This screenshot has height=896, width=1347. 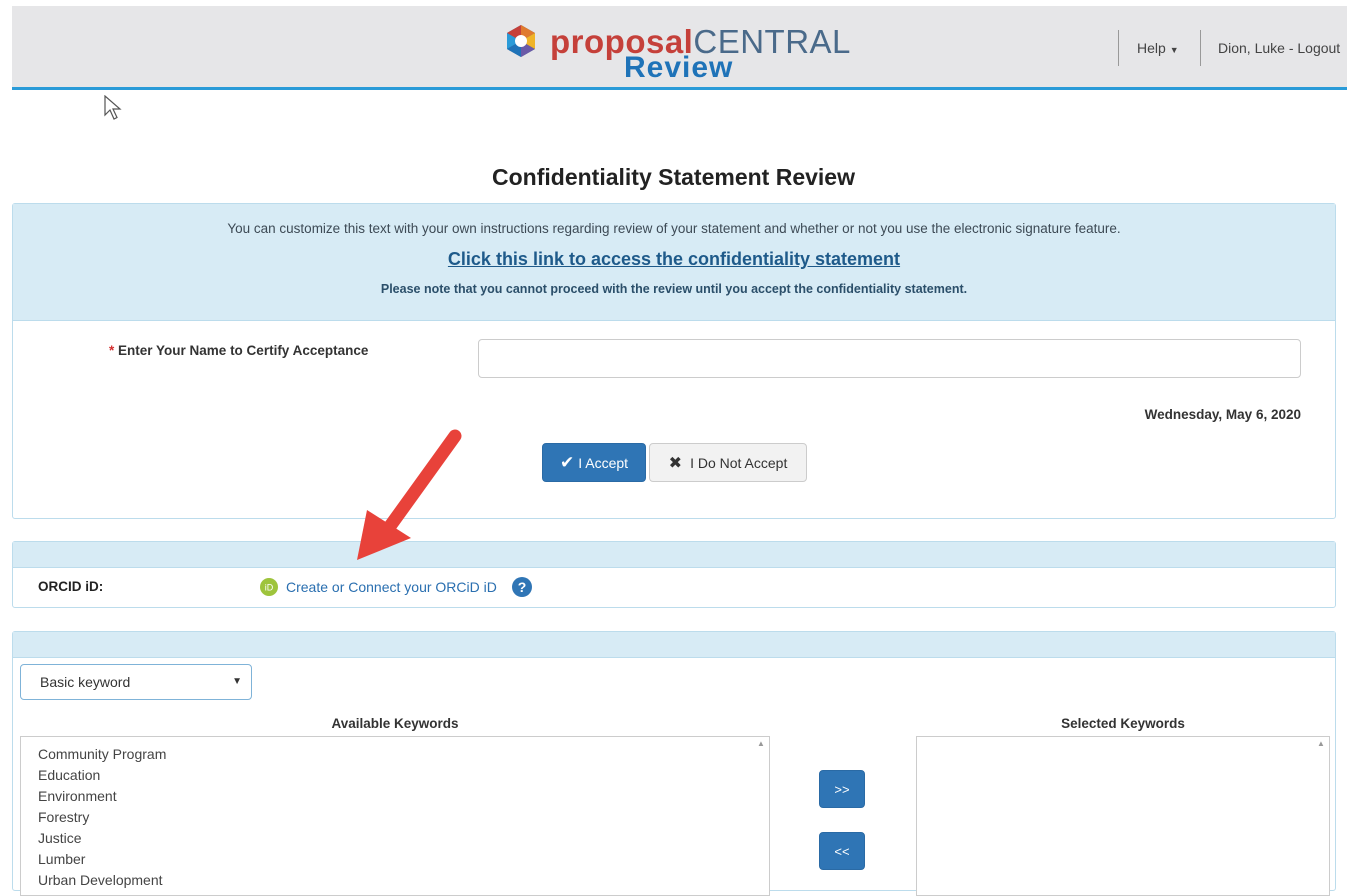 I want to click on name-label-text: Enter Your Name to Certify Acceptance, so click(x=243, y=350).